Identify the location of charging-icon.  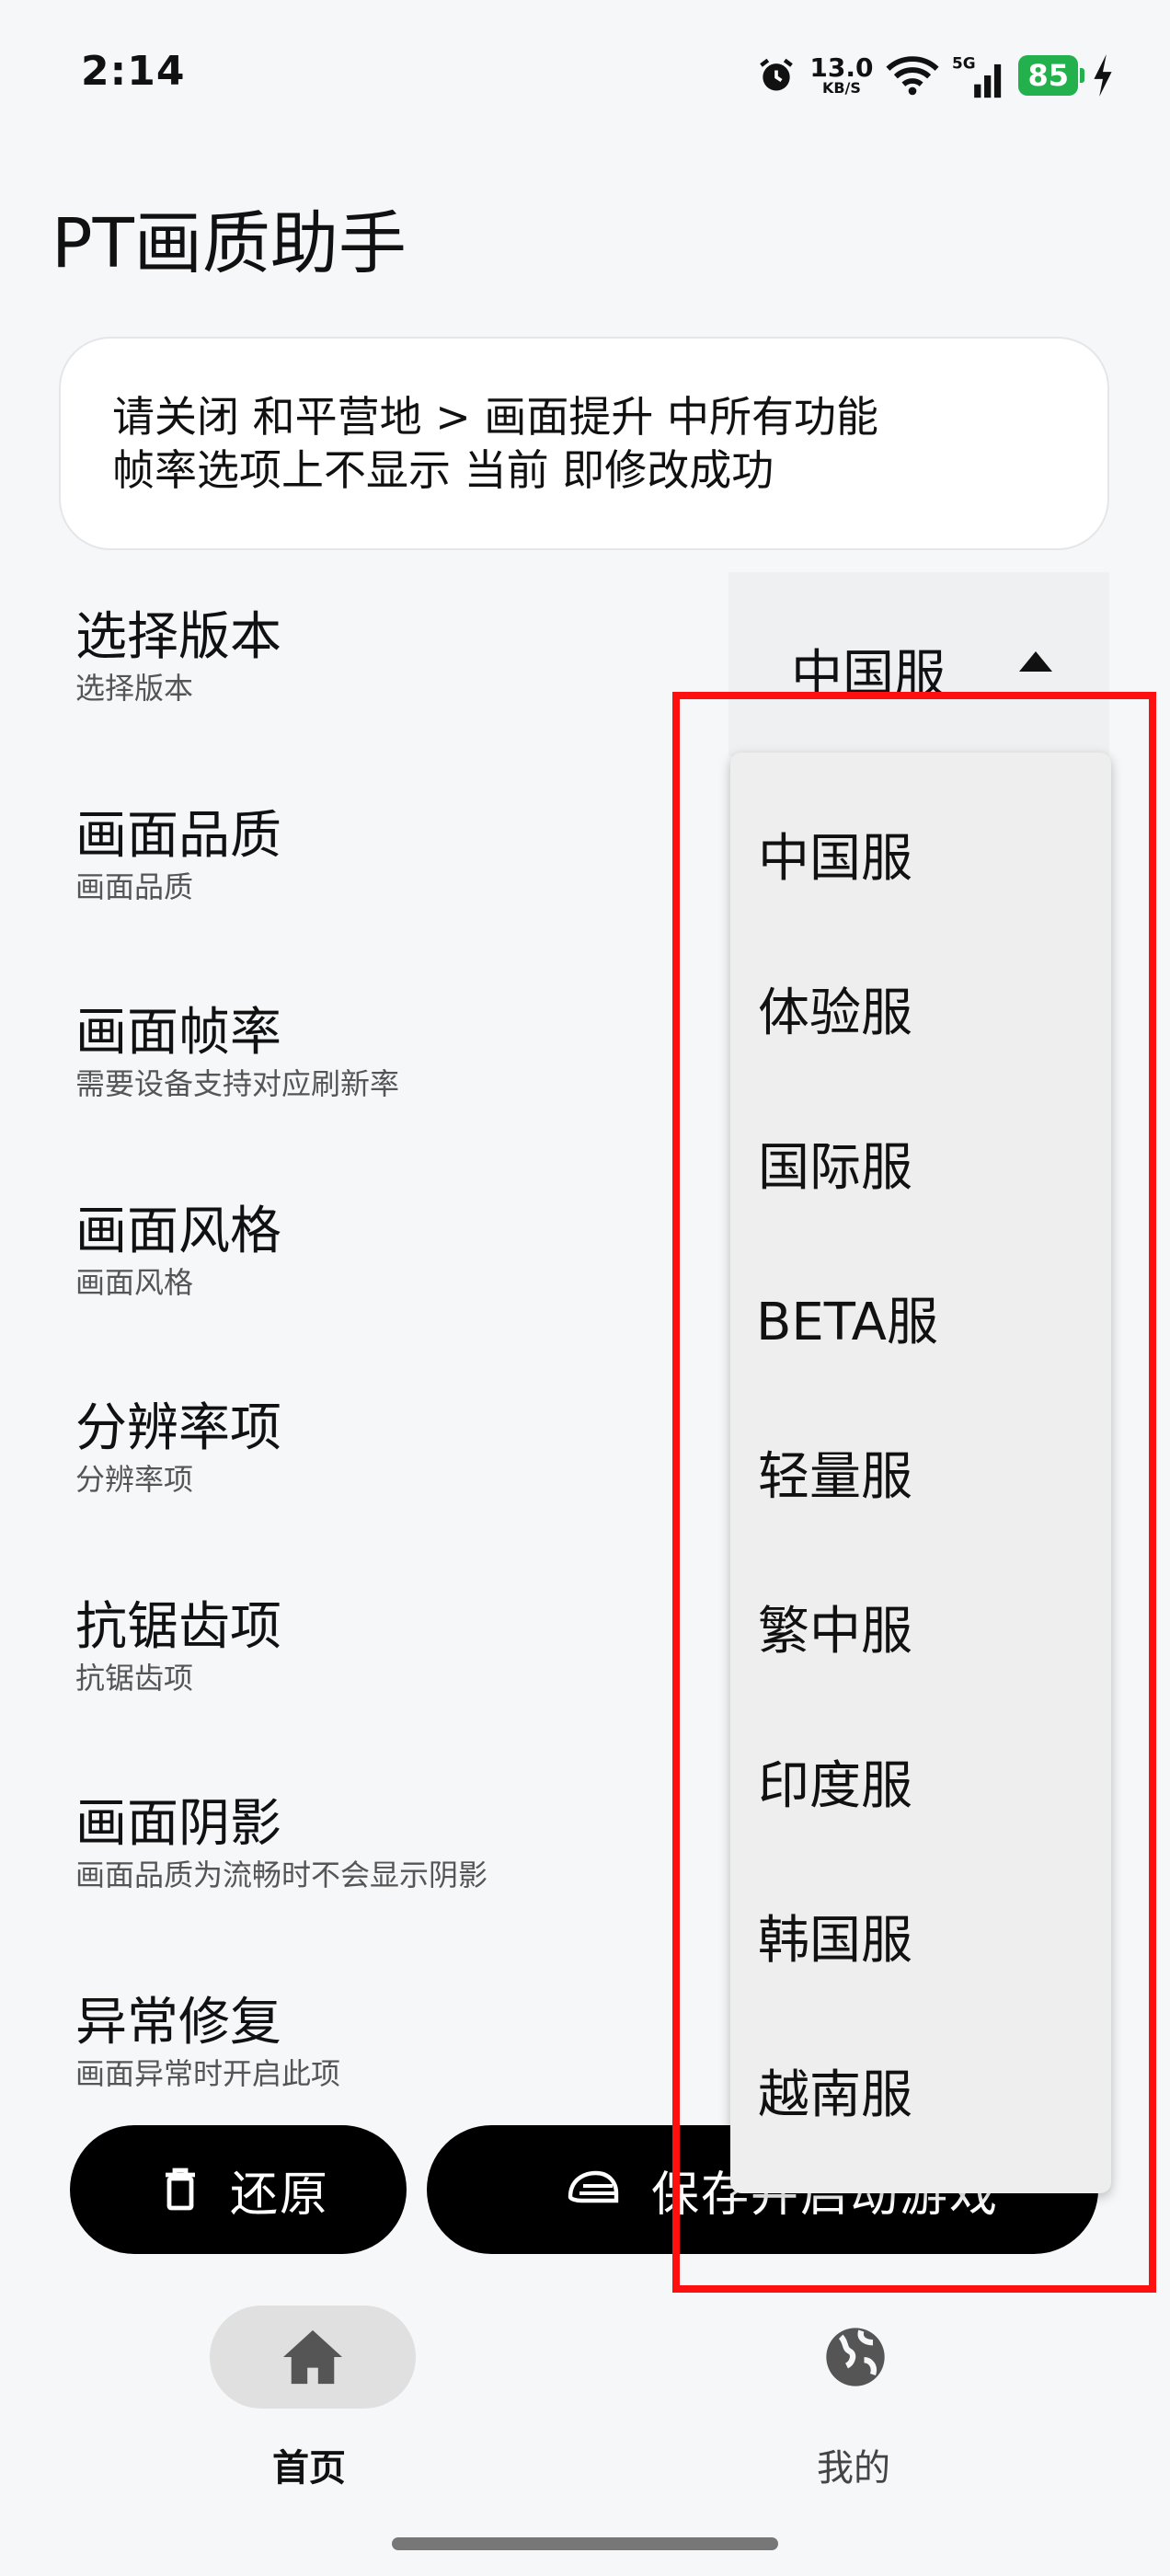
(1103, 75).